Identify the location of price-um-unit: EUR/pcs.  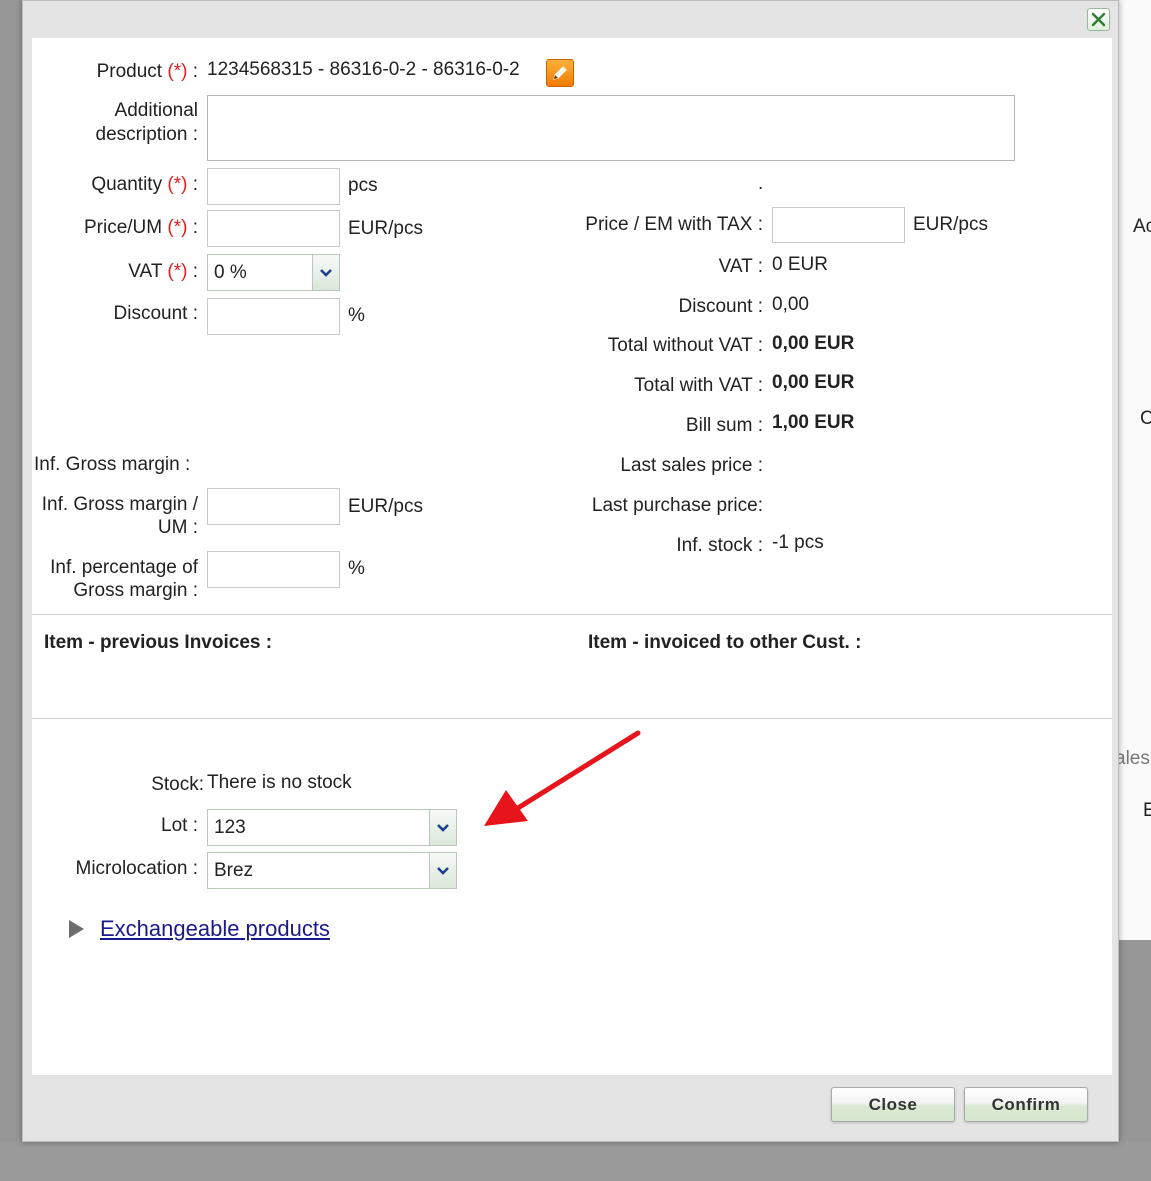
(385, 228).